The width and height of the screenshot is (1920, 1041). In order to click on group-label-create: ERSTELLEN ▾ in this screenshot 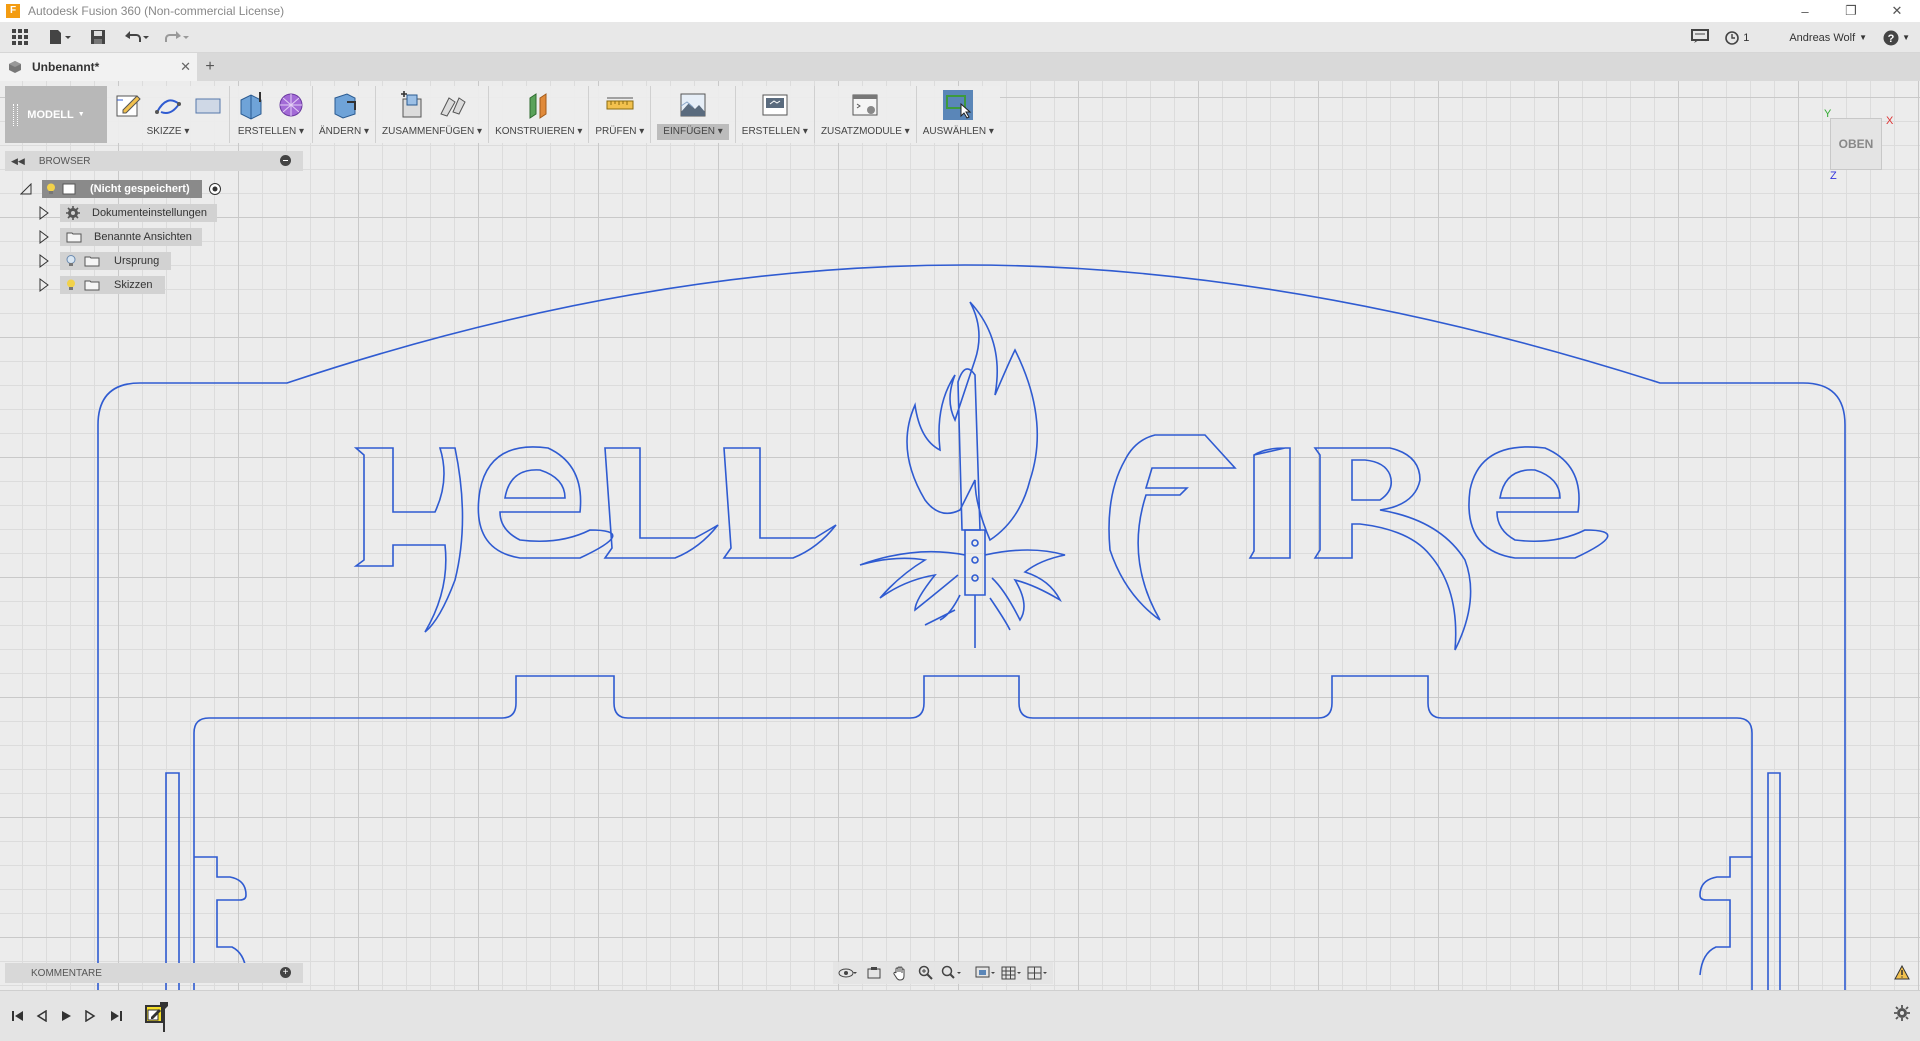, I will do `click(271, 132)`.